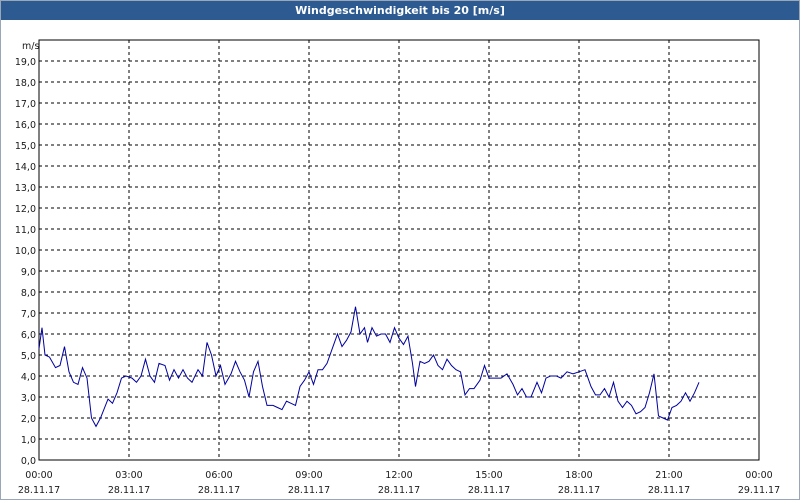 The height and width of the screenshot is (500, 800). Describe the element at coordinates (25, 230) in the screenshot. I see `y-tick-label: 11,0` at that location.